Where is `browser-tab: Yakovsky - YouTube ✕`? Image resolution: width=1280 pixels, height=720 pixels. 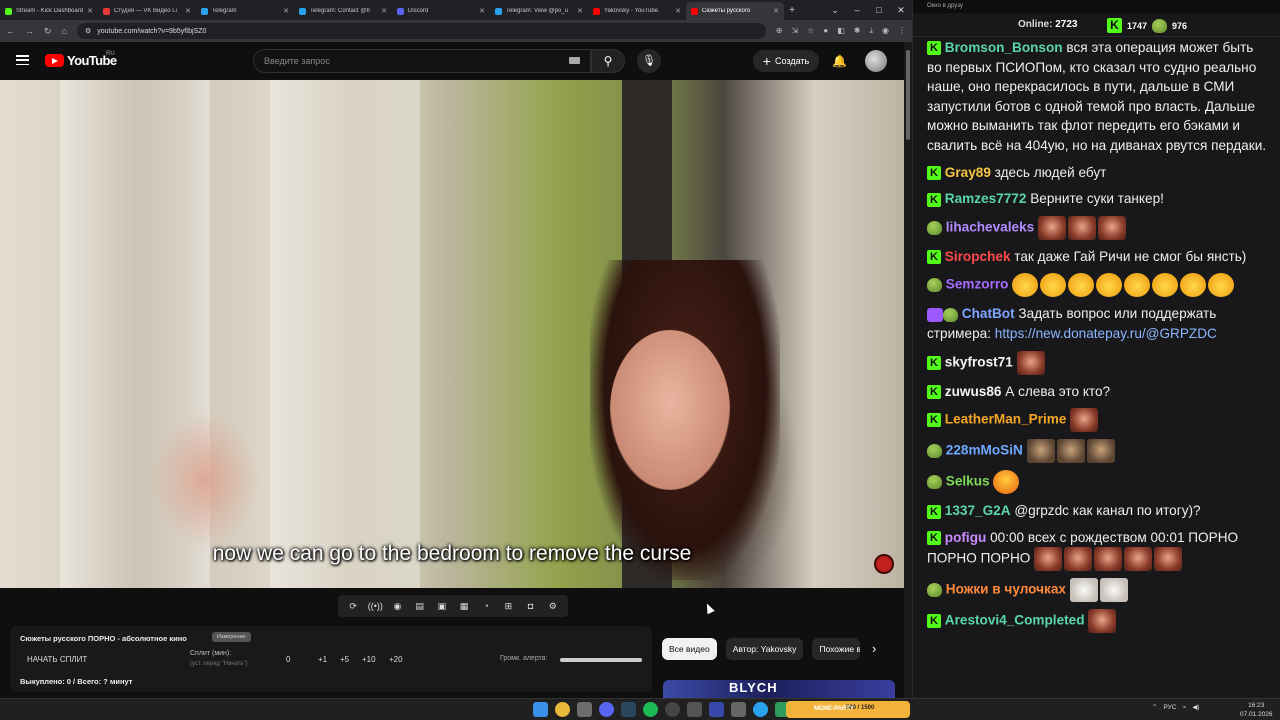
browser-tab: Yakovsky - YouTube ✕ is located at coordinates (637, 11).